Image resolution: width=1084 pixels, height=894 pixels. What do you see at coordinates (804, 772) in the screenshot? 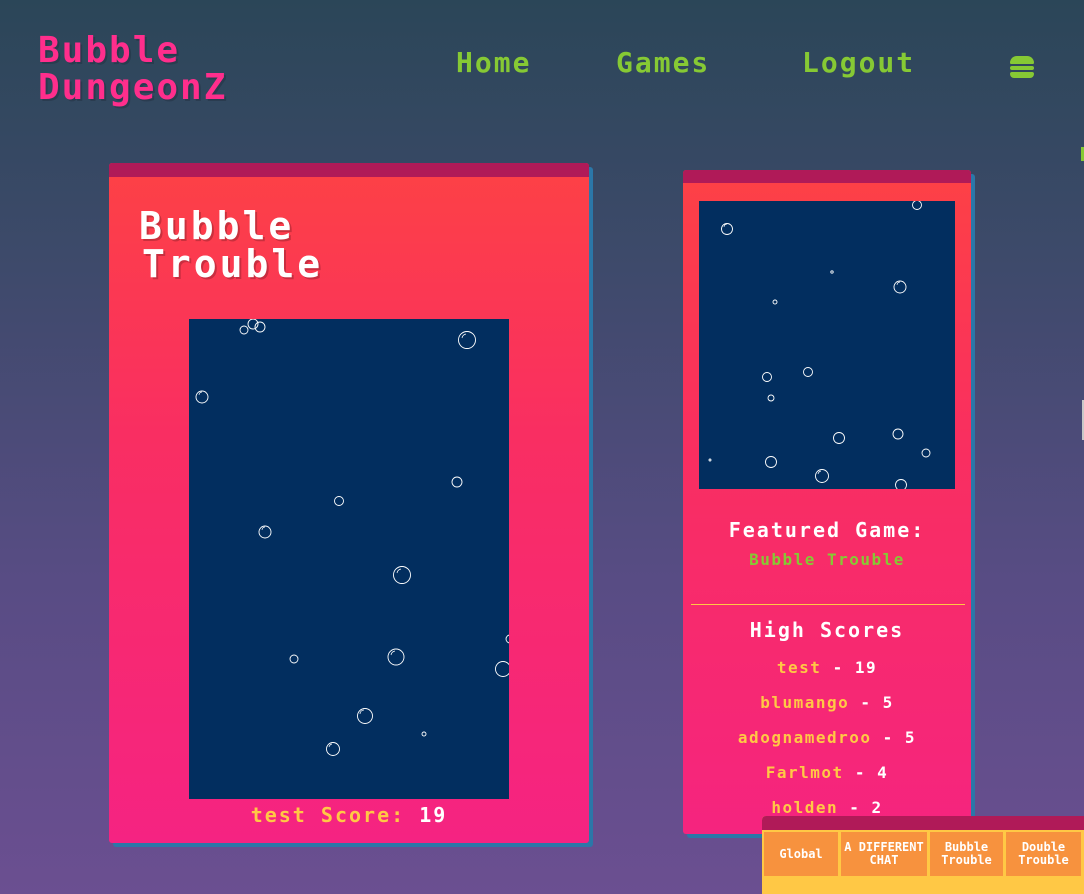
I see `high-score-user: Farlmot` at bounding box center [804, 772].